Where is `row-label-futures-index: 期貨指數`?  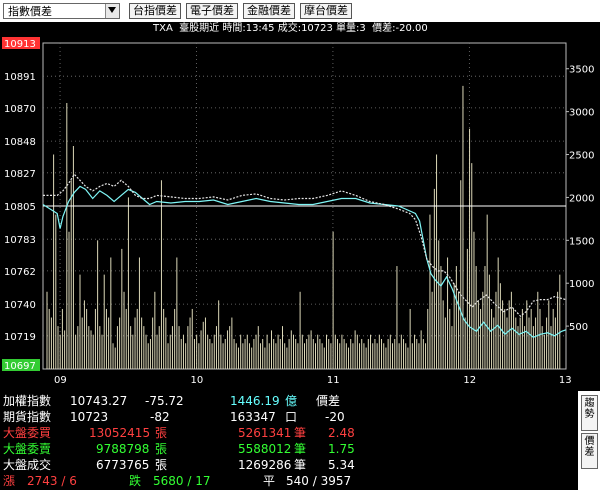
row-label-futures-index: 期貨指數 is located at coordinates (27, 417).